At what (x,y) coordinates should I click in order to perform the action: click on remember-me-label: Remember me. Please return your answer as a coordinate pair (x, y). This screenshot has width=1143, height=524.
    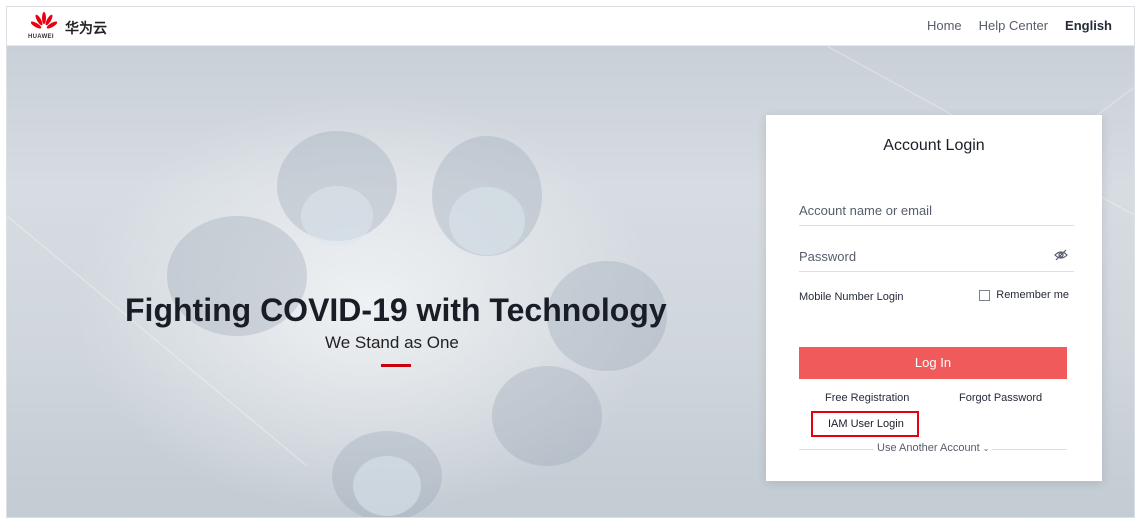
    Looking at the image, I should click on (1032, 295).